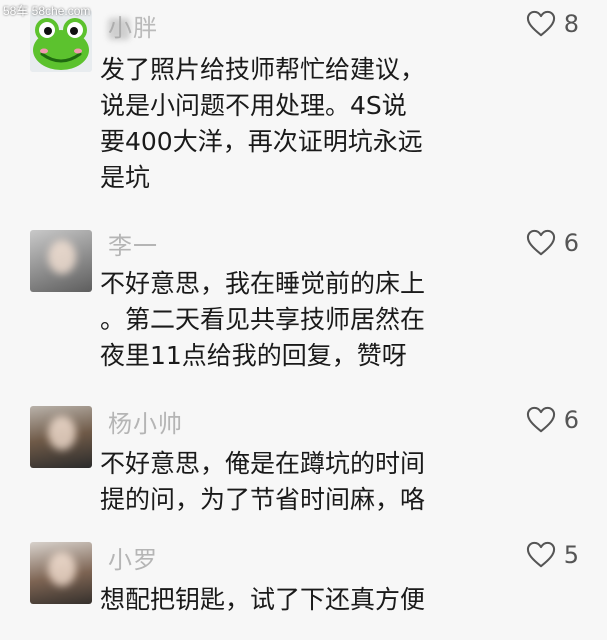 The width and height of the screenshot is (607, 640). Describe the element at coordinates (263, 599) in the screenshot. I see `comment-line: 想配把钥匙，试了下还真方便` at that location.